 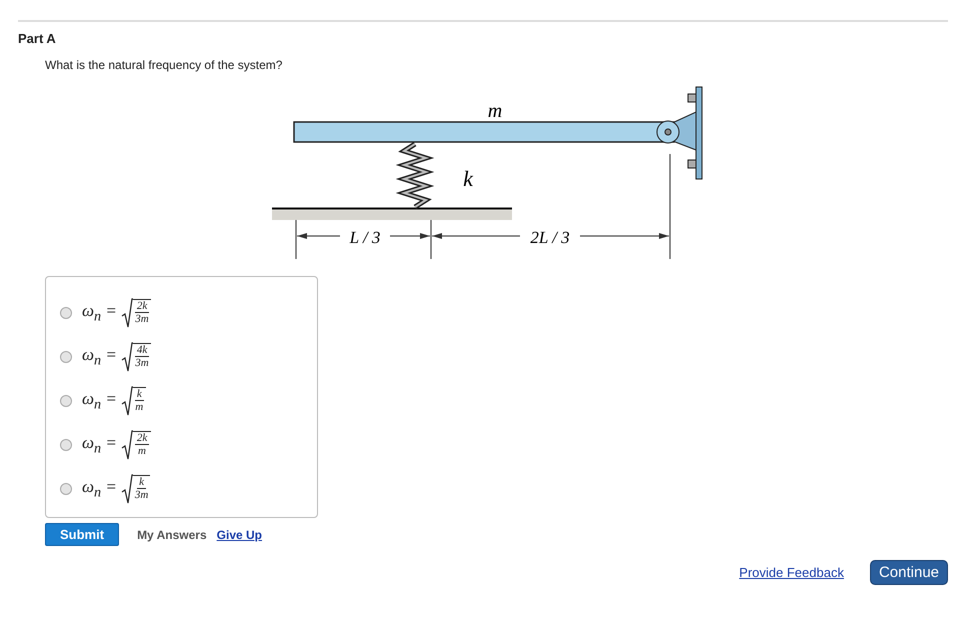 What do you see at coordinates (142, 312) in the screenshot?
I see `fraction: 2k 3m` at bounding box center [142, 312].